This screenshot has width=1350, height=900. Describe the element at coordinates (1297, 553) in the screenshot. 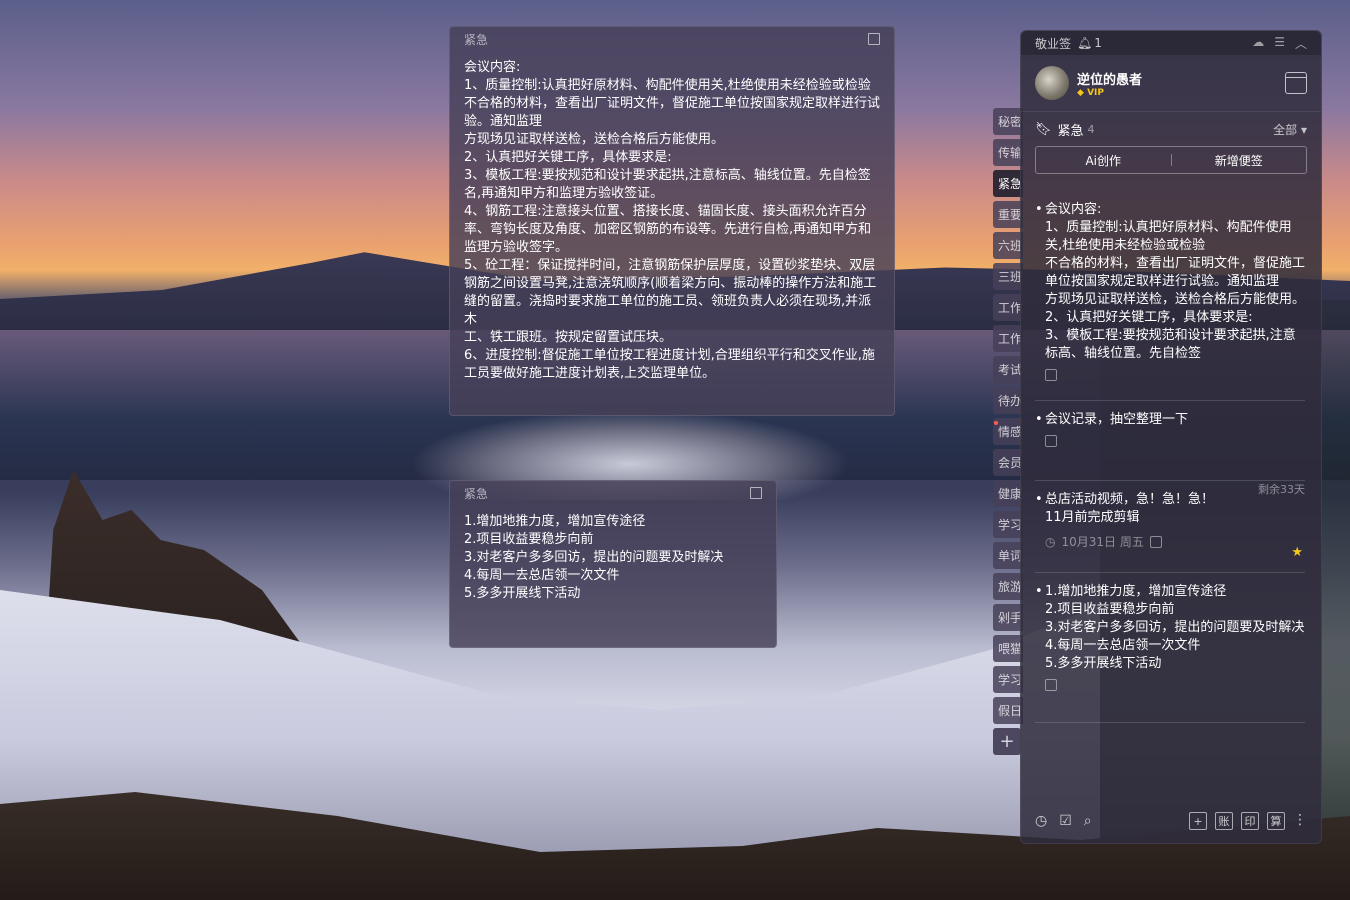

I see `star-icon: ★` at that location.